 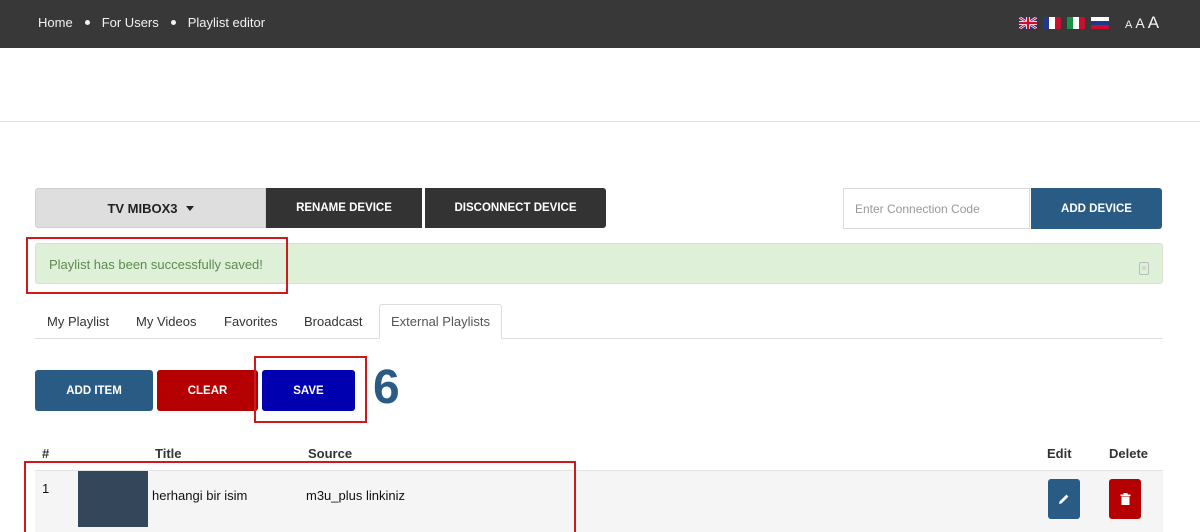 What do you see at coordinates (600, 121) in the screenshot?
I see `header-divider` at bounding box center [600, 121].